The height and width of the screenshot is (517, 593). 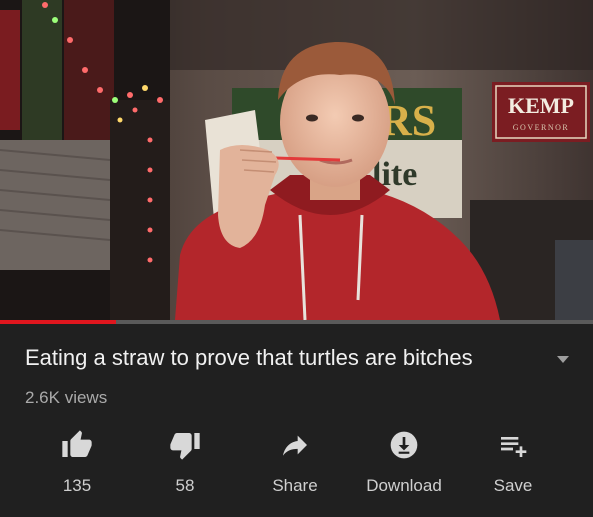 I want to click on poster-kemp-text: KEMP, so click(x=541, y=105).